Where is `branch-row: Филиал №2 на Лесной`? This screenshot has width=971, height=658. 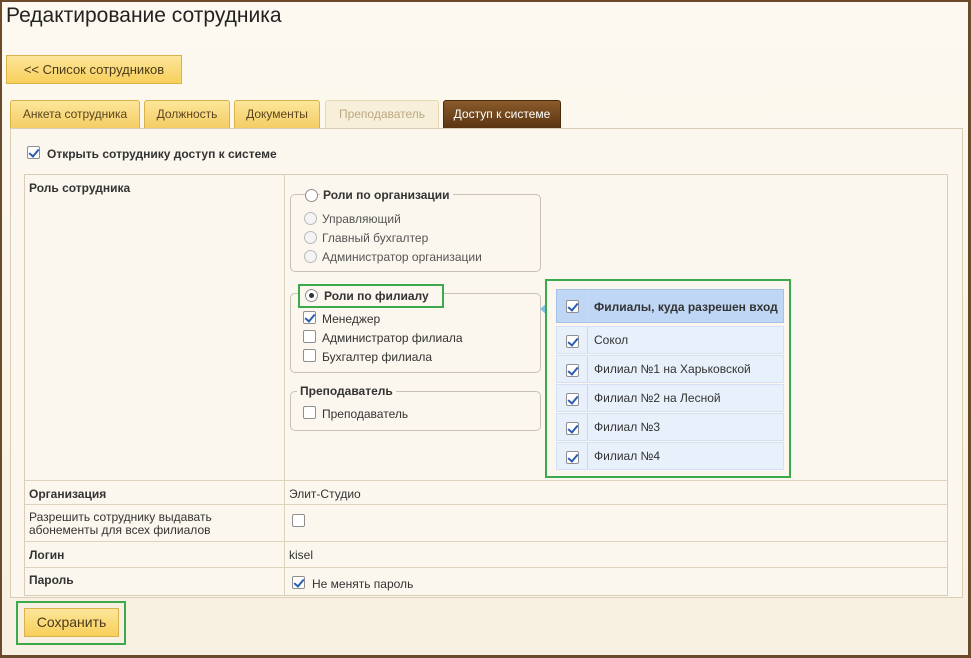 branch-row: Филиал №2 на Лесной is located at coordinates (670, 398).